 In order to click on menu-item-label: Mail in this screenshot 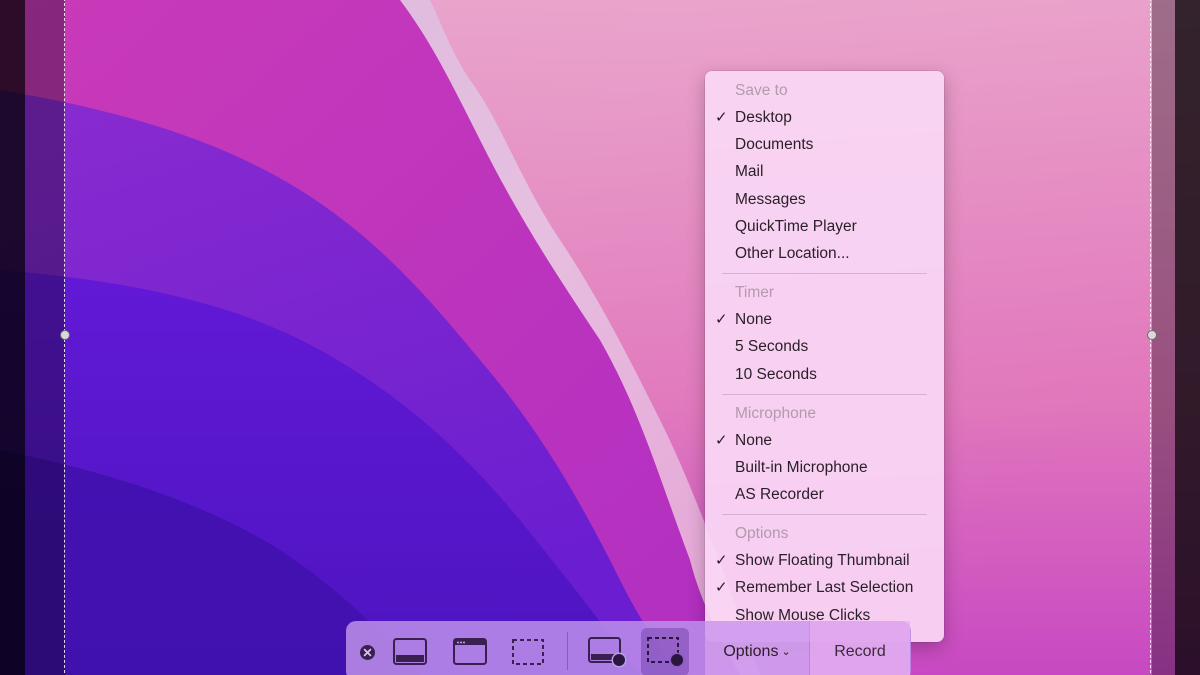, I will do `click(749, 172)`.